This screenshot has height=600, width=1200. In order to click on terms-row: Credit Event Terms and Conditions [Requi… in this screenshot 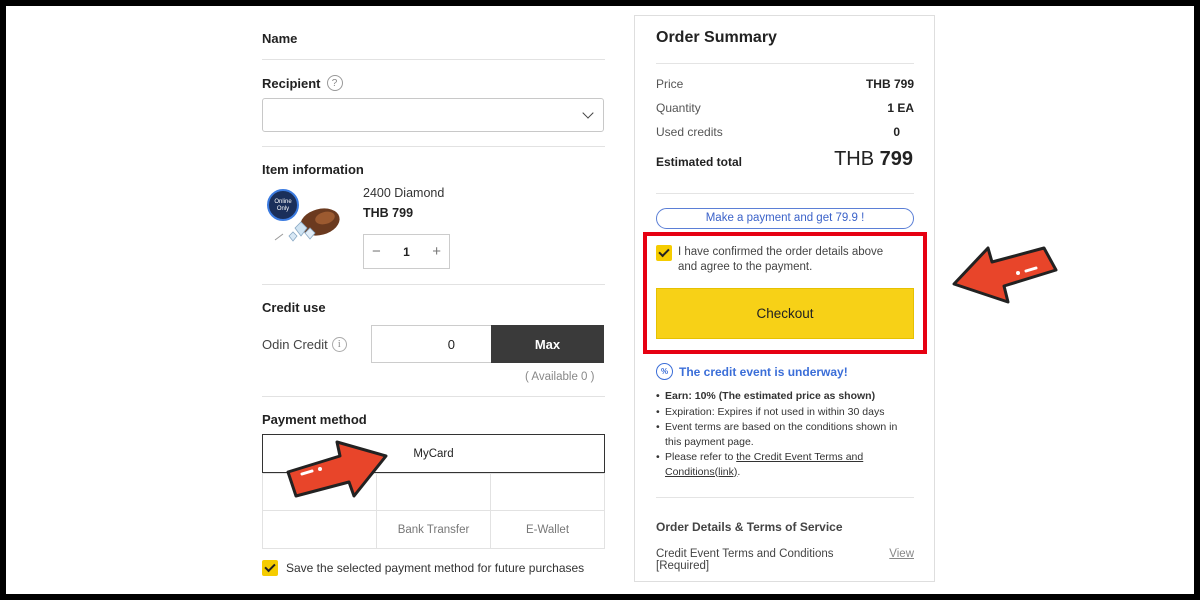, I will do `click(785, 560)`.